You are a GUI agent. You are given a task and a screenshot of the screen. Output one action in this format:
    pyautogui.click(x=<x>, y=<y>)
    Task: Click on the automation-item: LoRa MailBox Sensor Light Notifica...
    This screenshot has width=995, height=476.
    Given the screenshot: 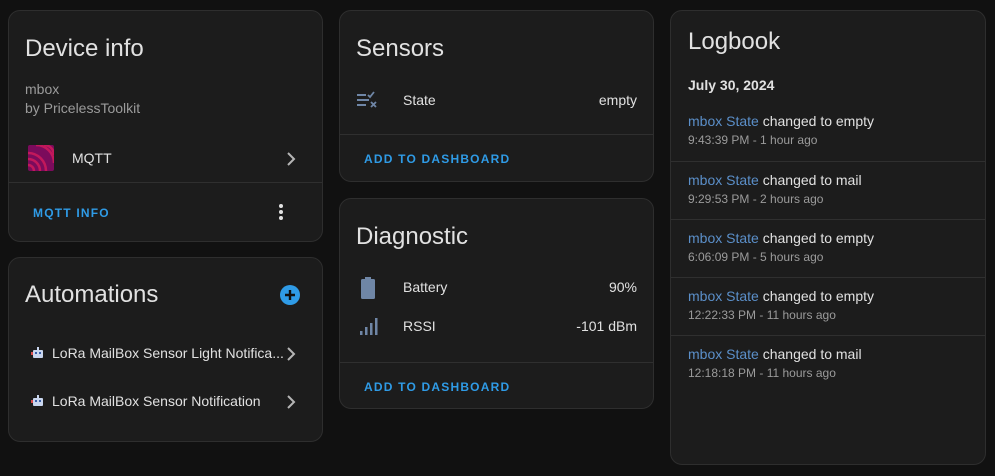 What is the action you would take?
    pyautogui.click(x=165, y=354)
    